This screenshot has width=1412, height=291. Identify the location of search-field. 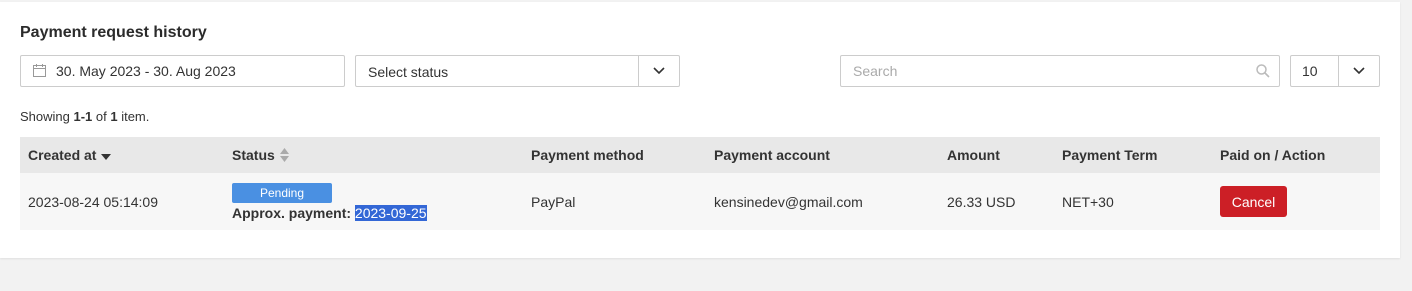
(1060, 71).